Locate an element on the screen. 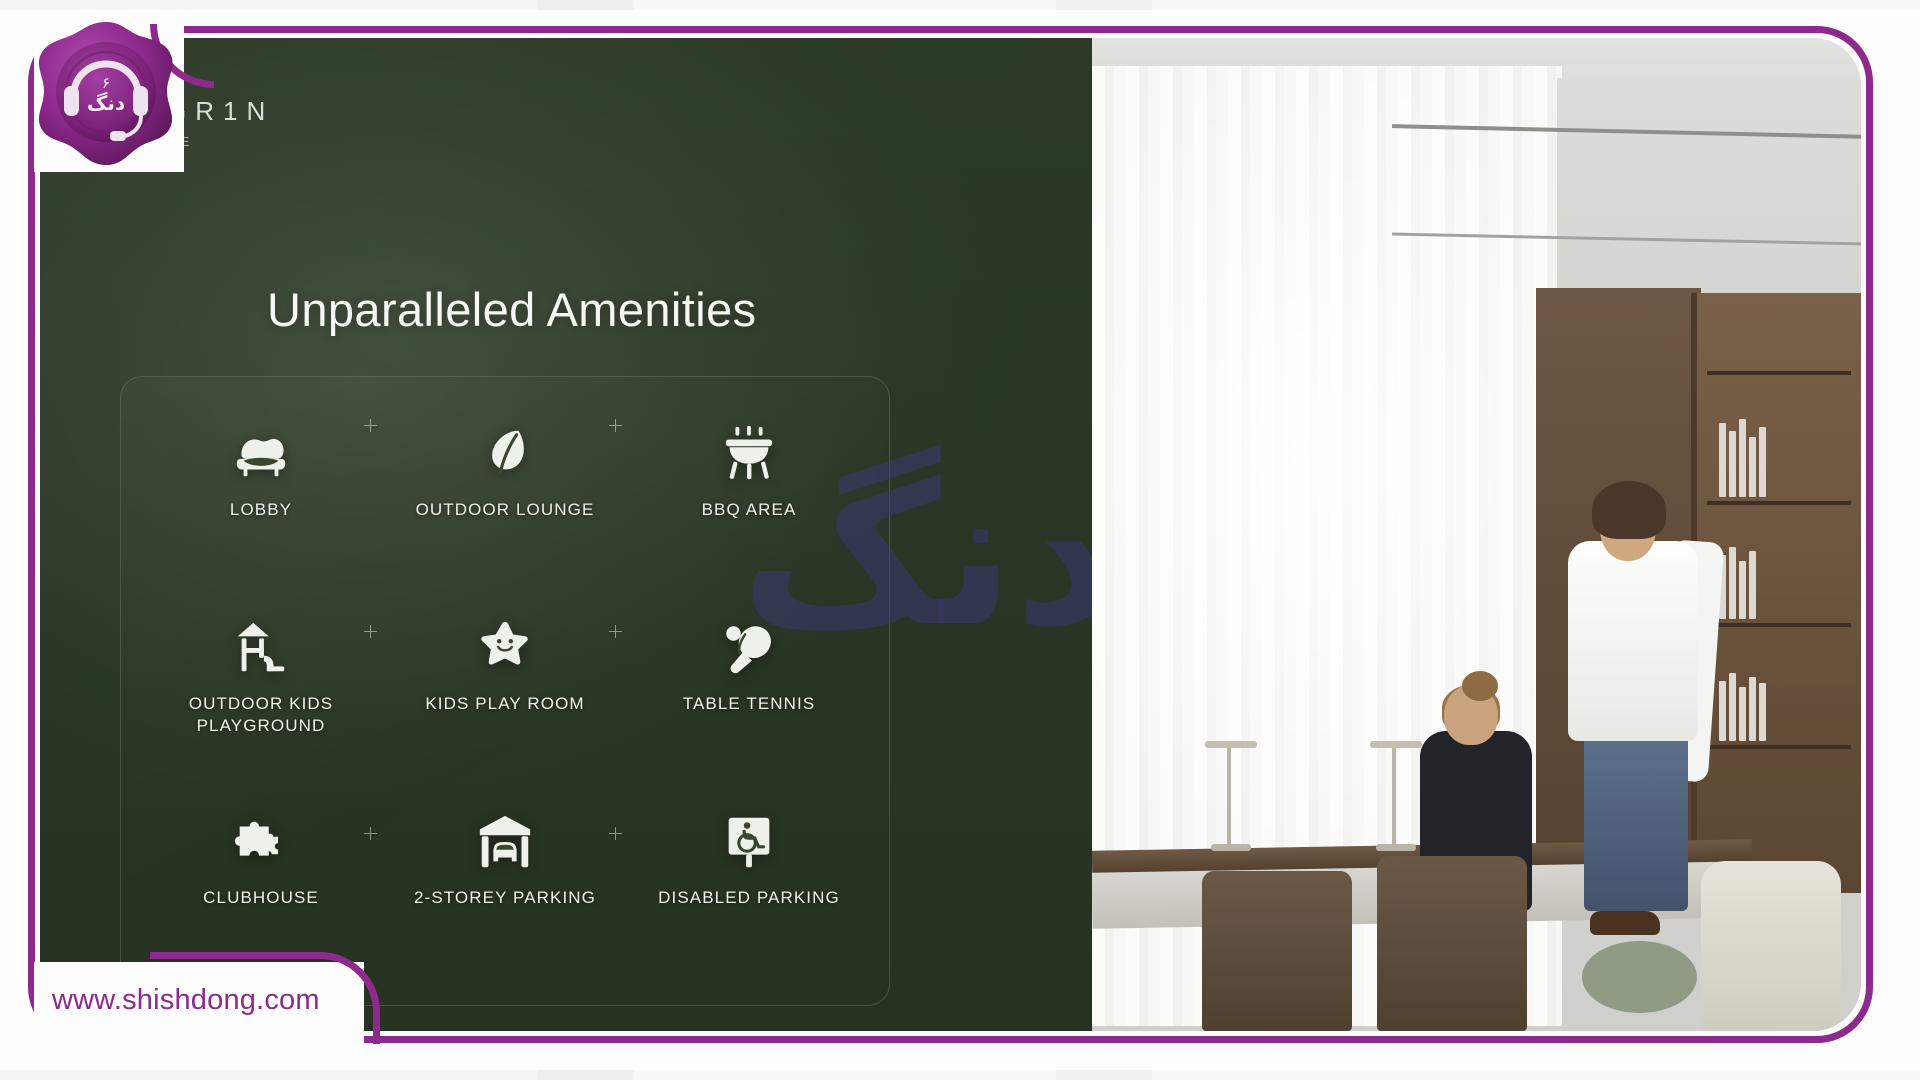  amenity-item-2-storey-parking: 2-STOREY PARKING is located at coordinates (505, 890).